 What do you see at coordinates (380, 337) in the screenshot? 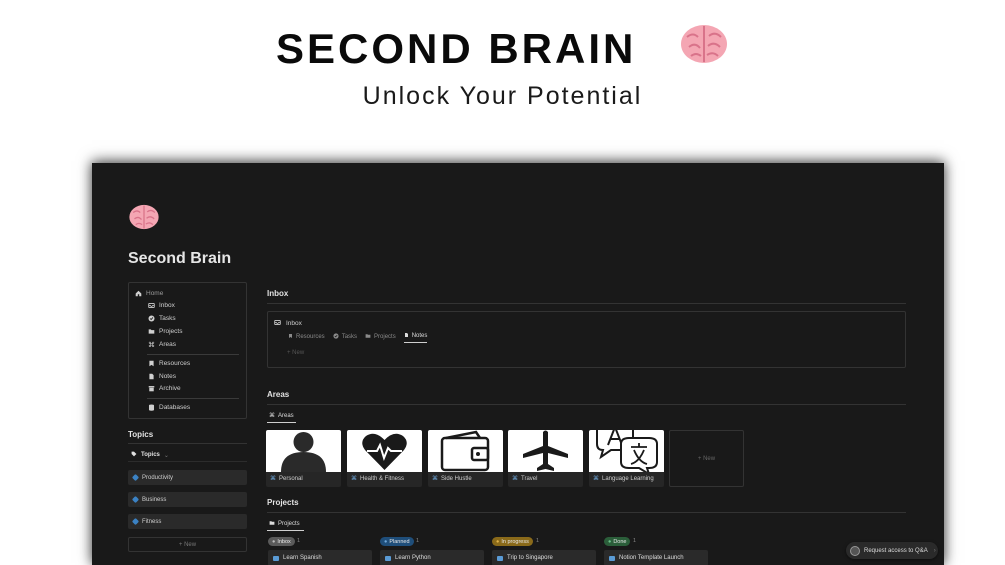
I see `tab-projects: Projects` at bounding box center [380, 337].